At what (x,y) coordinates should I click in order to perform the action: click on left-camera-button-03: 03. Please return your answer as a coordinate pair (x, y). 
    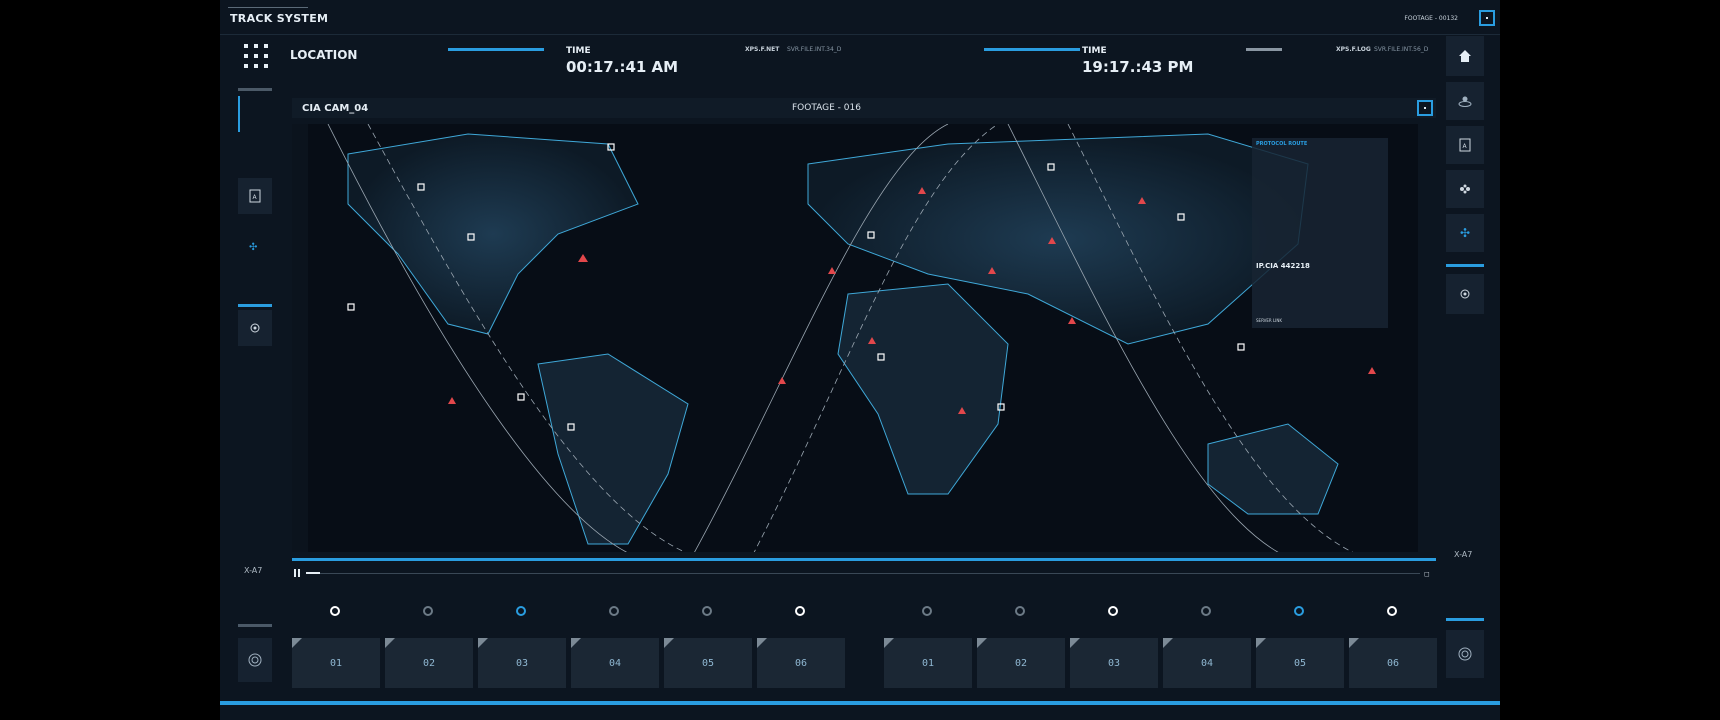
    Looking at the image, I should click on (522, 663).